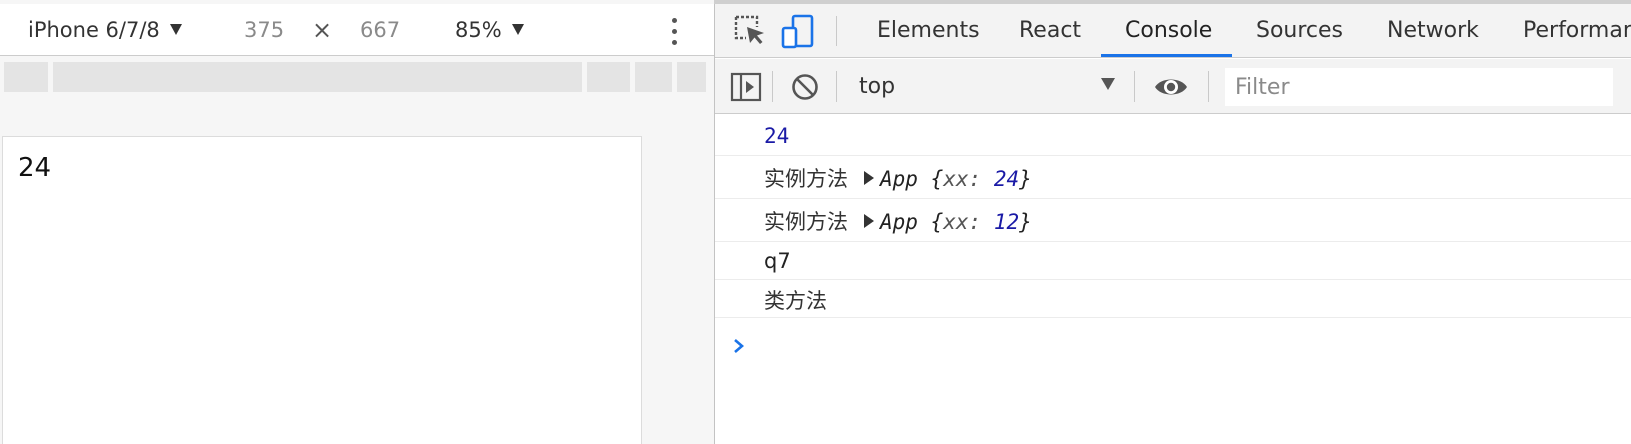  I want to click on console-message: q7, so click(1173, 261).